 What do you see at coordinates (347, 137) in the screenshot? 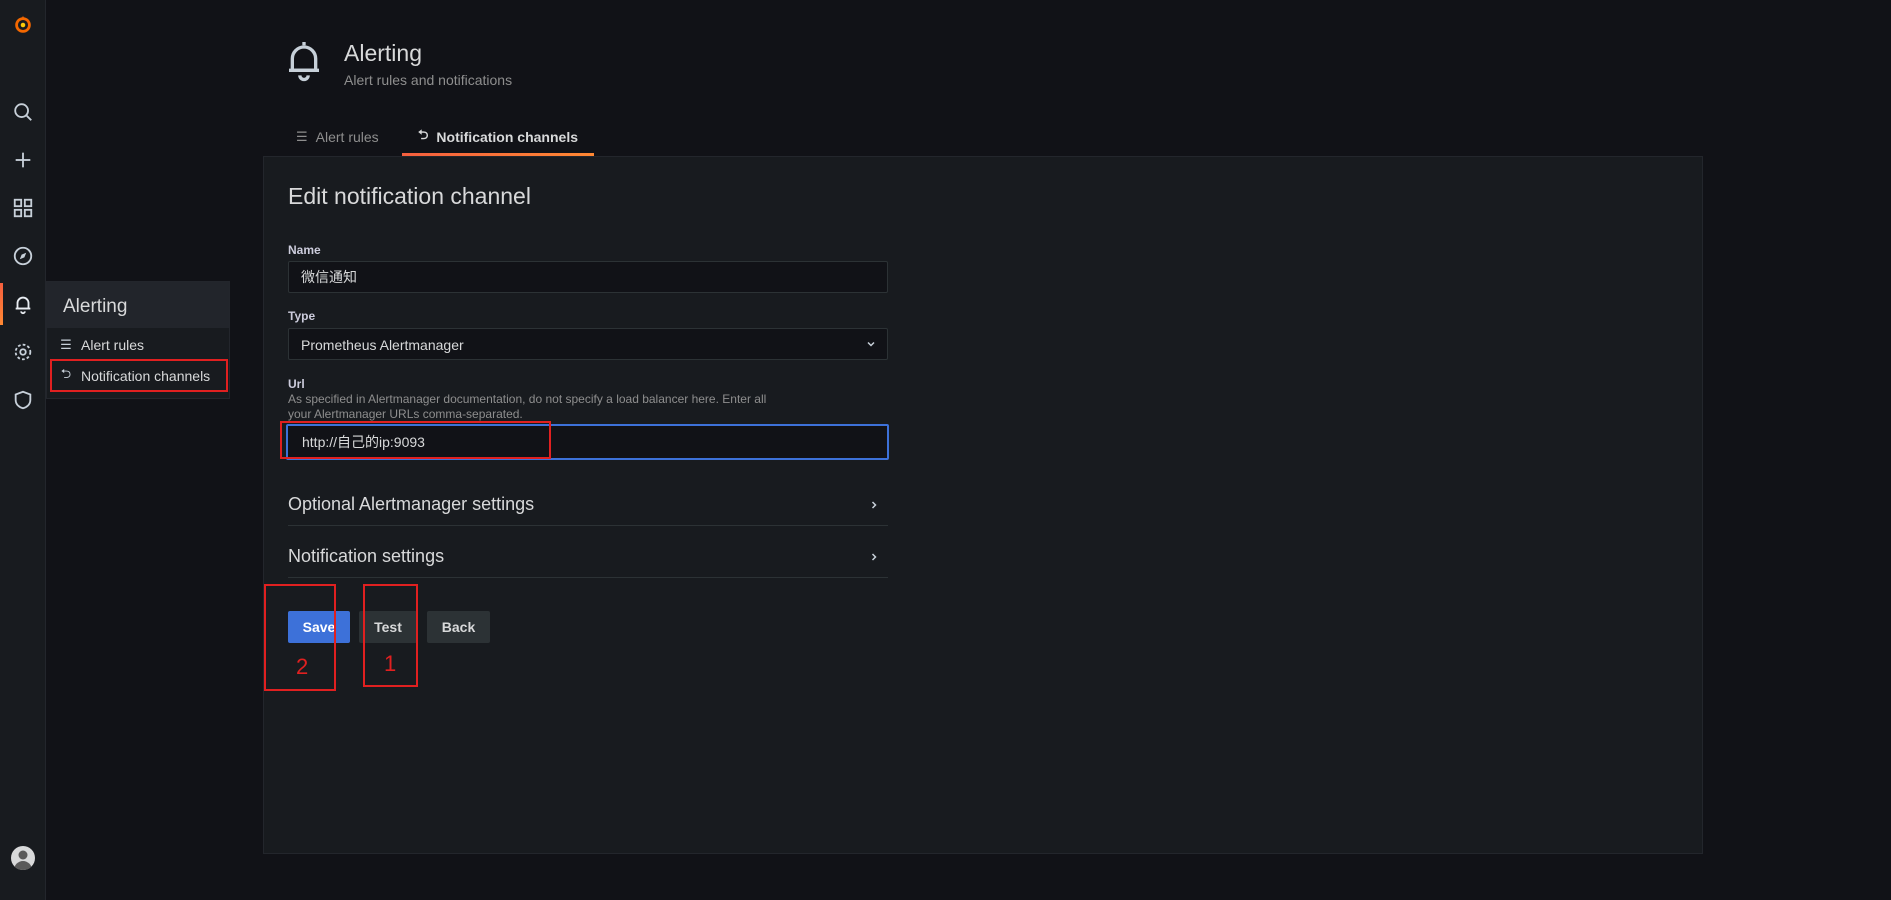
I see `tab-label: Alert rules` at bounding box center [347, 137].